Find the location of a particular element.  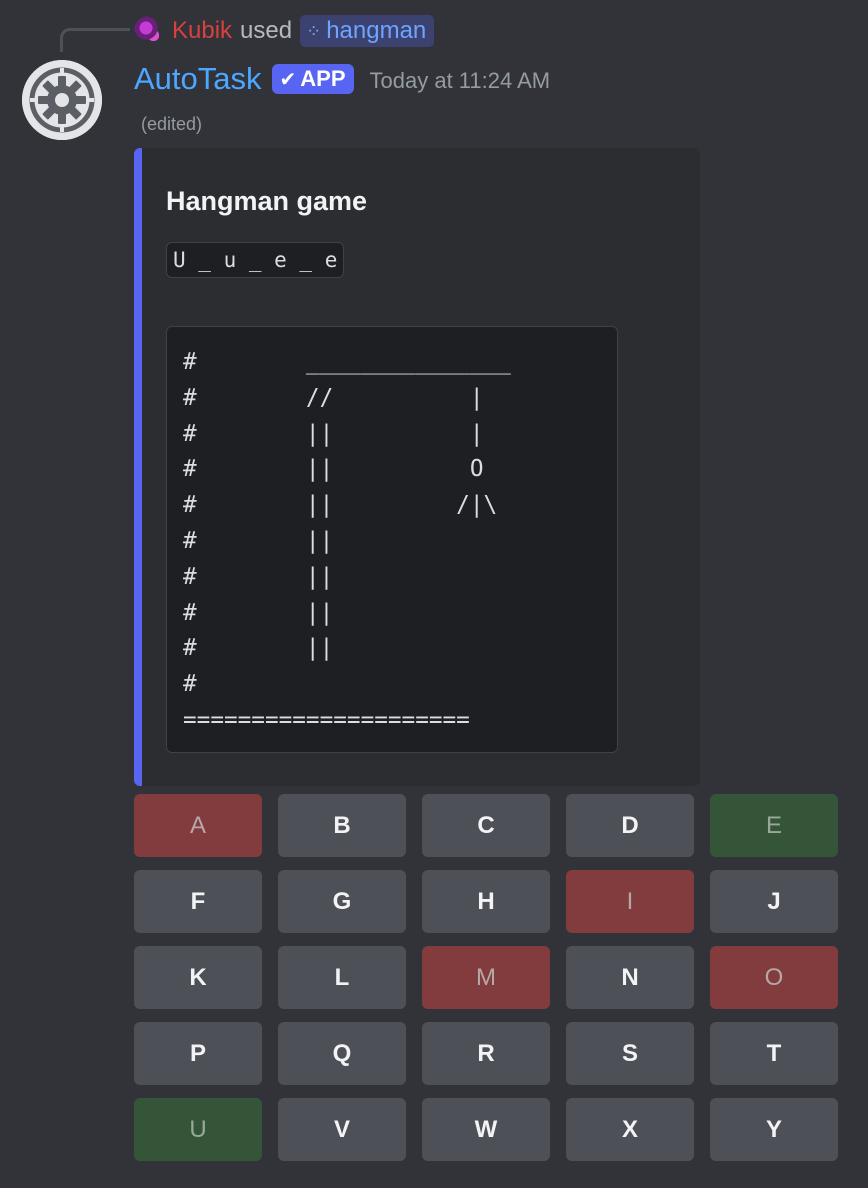

edited-label: (edited) is located at coordinates (172, 124).